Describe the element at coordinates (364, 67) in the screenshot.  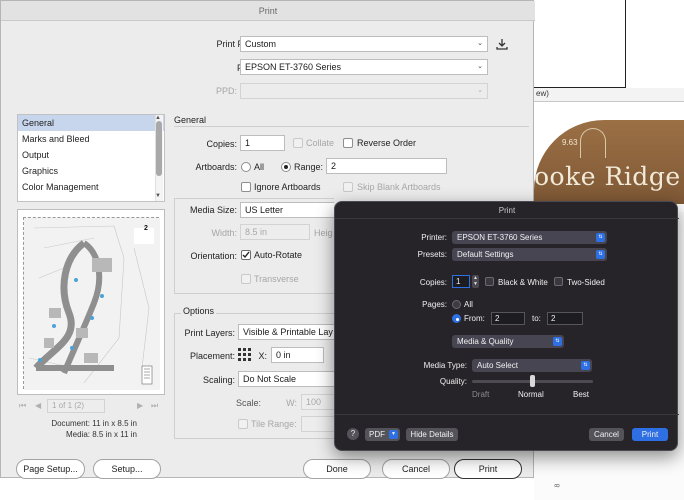
I see `printer-select: EPSON ET-3760 Series ⌄` at that location.